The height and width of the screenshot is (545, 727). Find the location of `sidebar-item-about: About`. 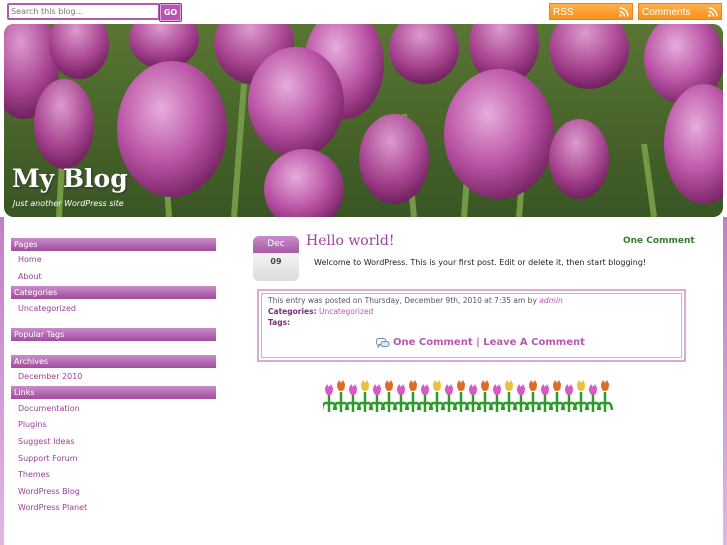

sidebar-item-about: About is located at coordinates (30, 276).